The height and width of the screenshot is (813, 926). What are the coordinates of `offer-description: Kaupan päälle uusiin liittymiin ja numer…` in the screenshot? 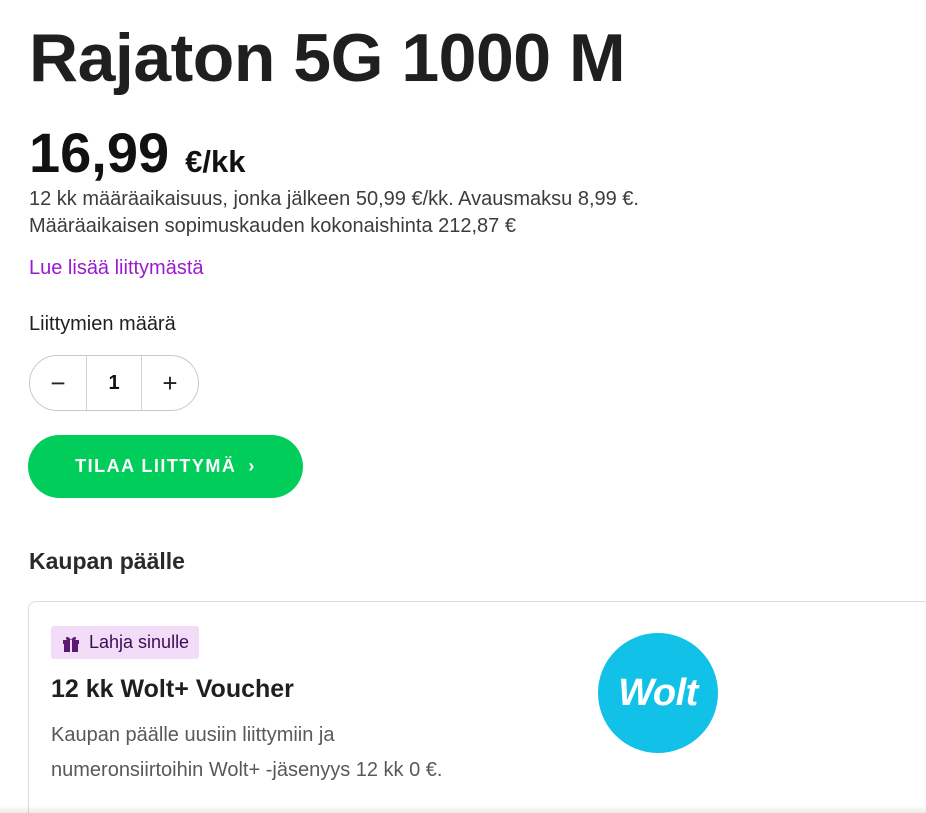 It's located at (246, 753).